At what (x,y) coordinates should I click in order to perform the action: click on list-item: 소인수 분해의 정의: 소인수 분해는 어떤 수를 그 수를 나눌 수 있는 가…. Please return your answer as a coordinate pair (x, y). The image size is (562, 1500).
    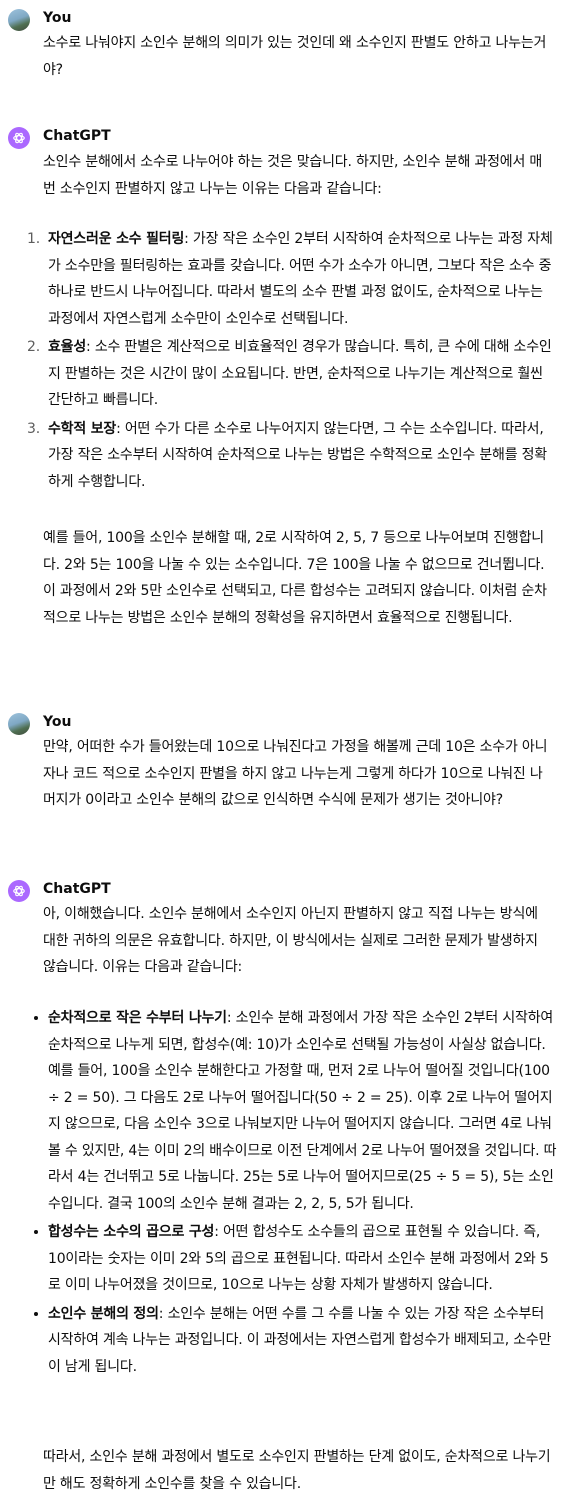
    Looking at the image, I should click on (279, 1341).